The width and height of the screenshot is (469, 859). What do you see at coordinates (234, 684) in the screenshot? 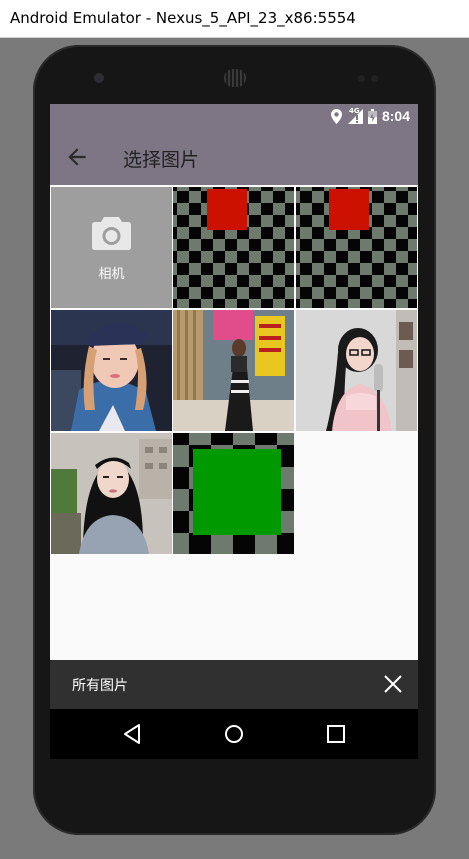
I see `album-selector-bar: 所有图片` at bounding box center [234, 684].